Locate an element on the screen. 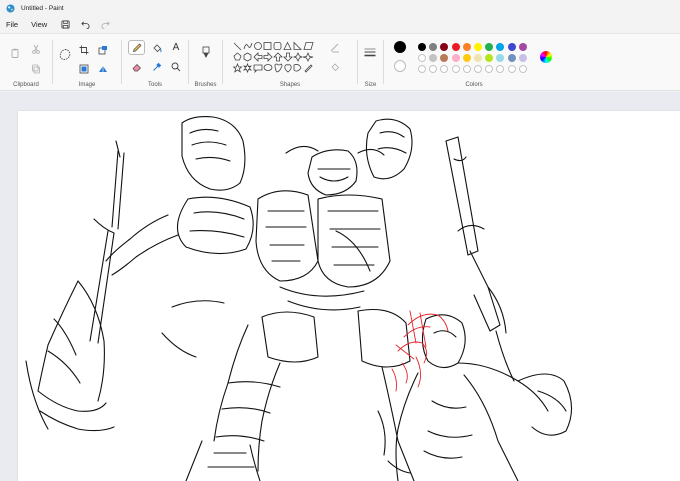  copy-icon is located at coordinates (36, 69).